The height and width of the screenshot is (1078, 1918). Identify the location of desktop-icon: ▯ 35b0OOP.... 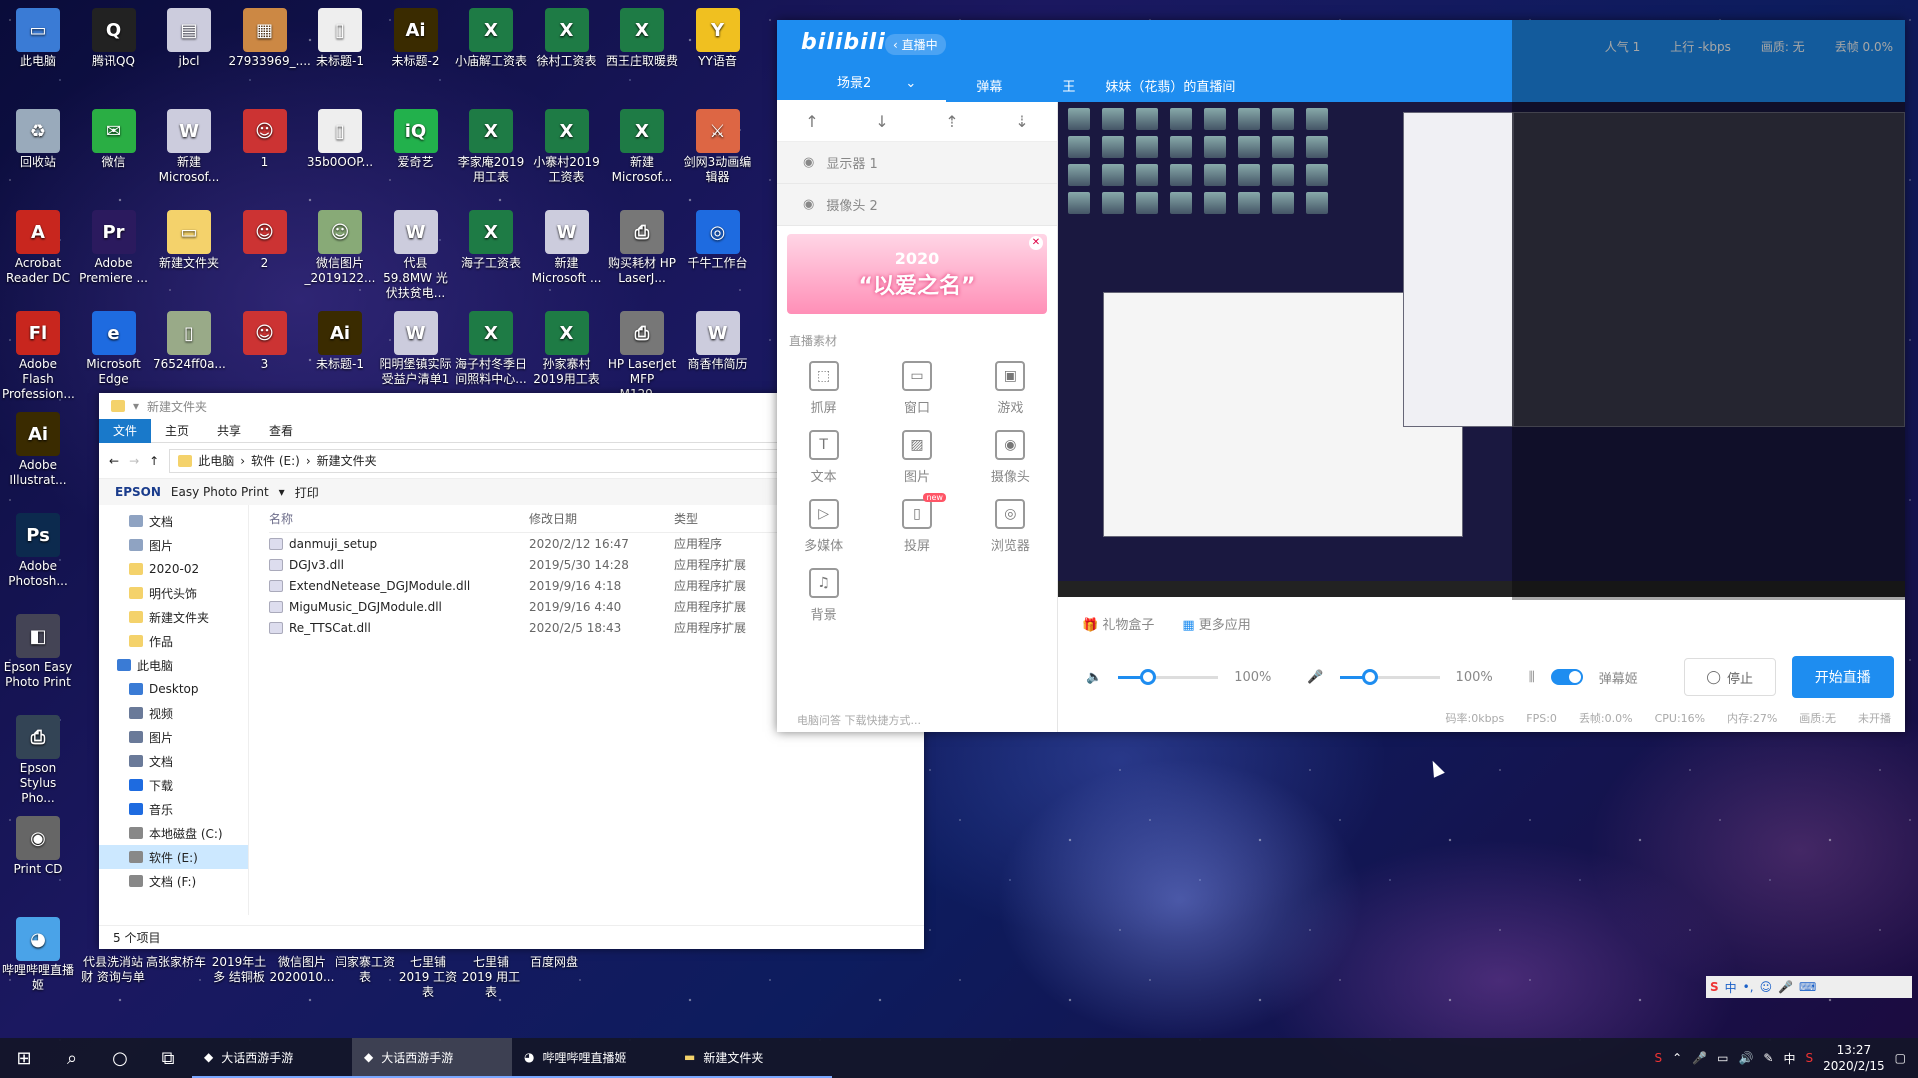
(340, 137).